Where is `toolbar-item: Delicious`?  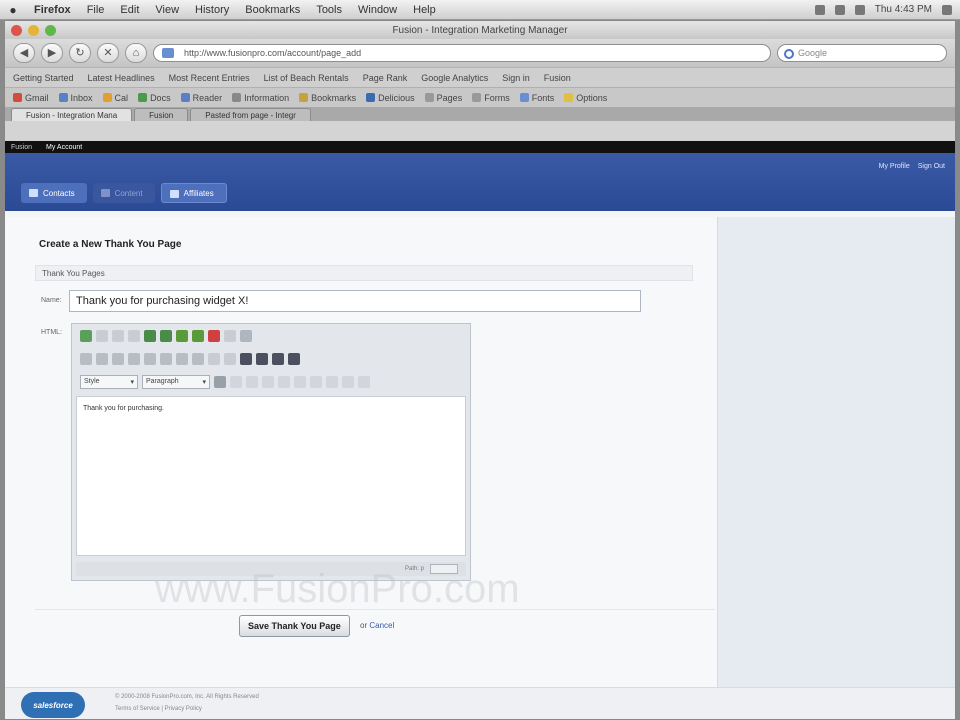 toolbar-item: Delicious is located at coordinates (390, 98).